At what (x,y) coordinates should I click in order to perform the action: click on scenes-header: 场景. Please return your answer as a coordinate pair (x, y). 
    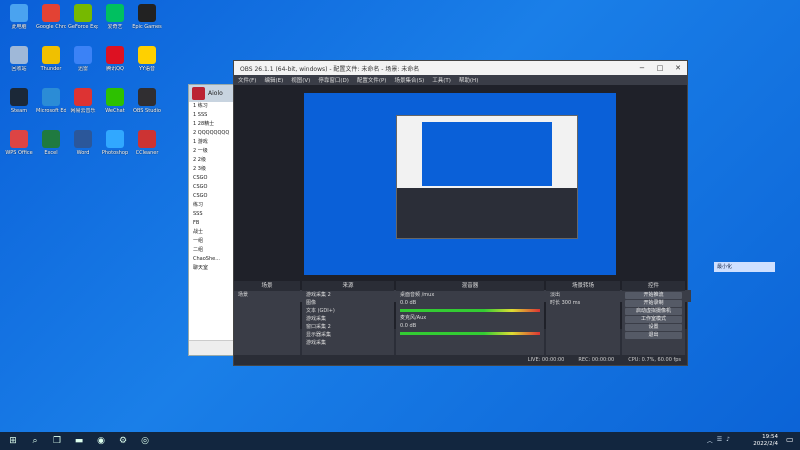
    Looking at the image, I should click on (267, 286).